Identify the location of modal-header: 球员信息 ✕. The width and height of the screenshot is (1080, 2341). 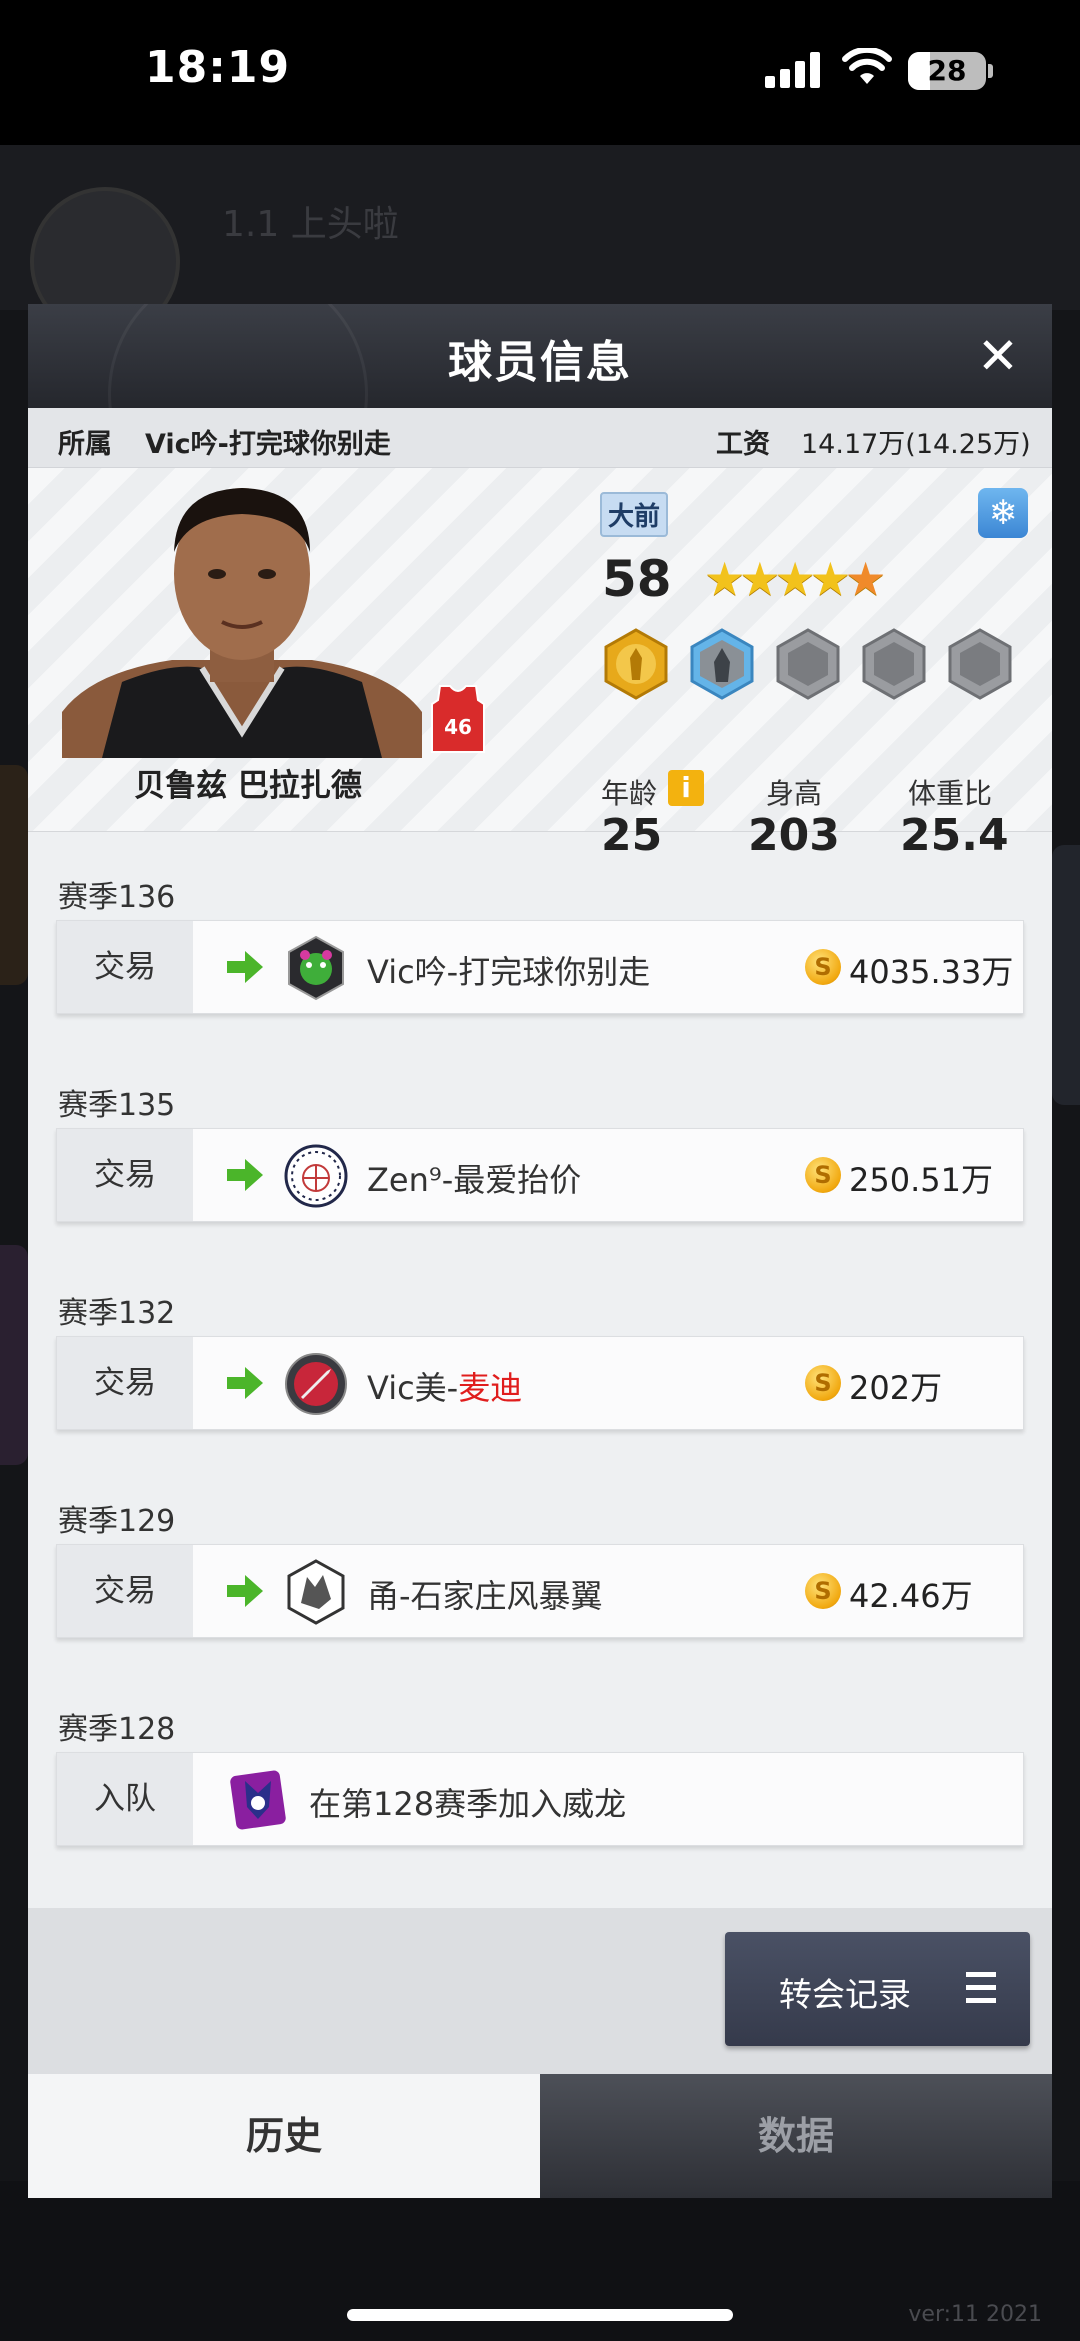
(540, 414).